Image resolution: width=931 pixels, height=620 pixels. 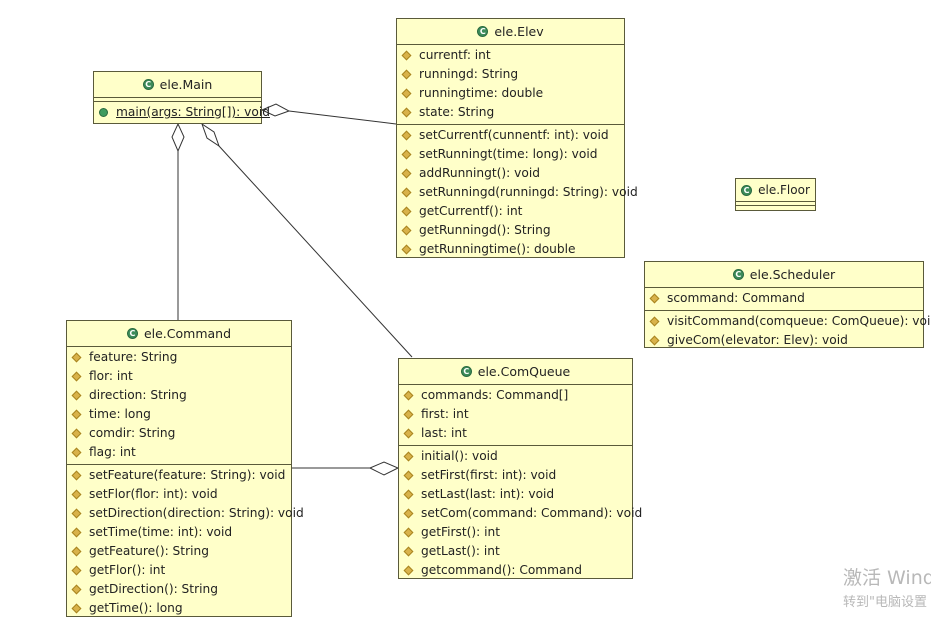 What do you see at coordinates (784, 190) in the screenshot?
I see `class-name: ele.Floor` at bounding box center [784, 190].